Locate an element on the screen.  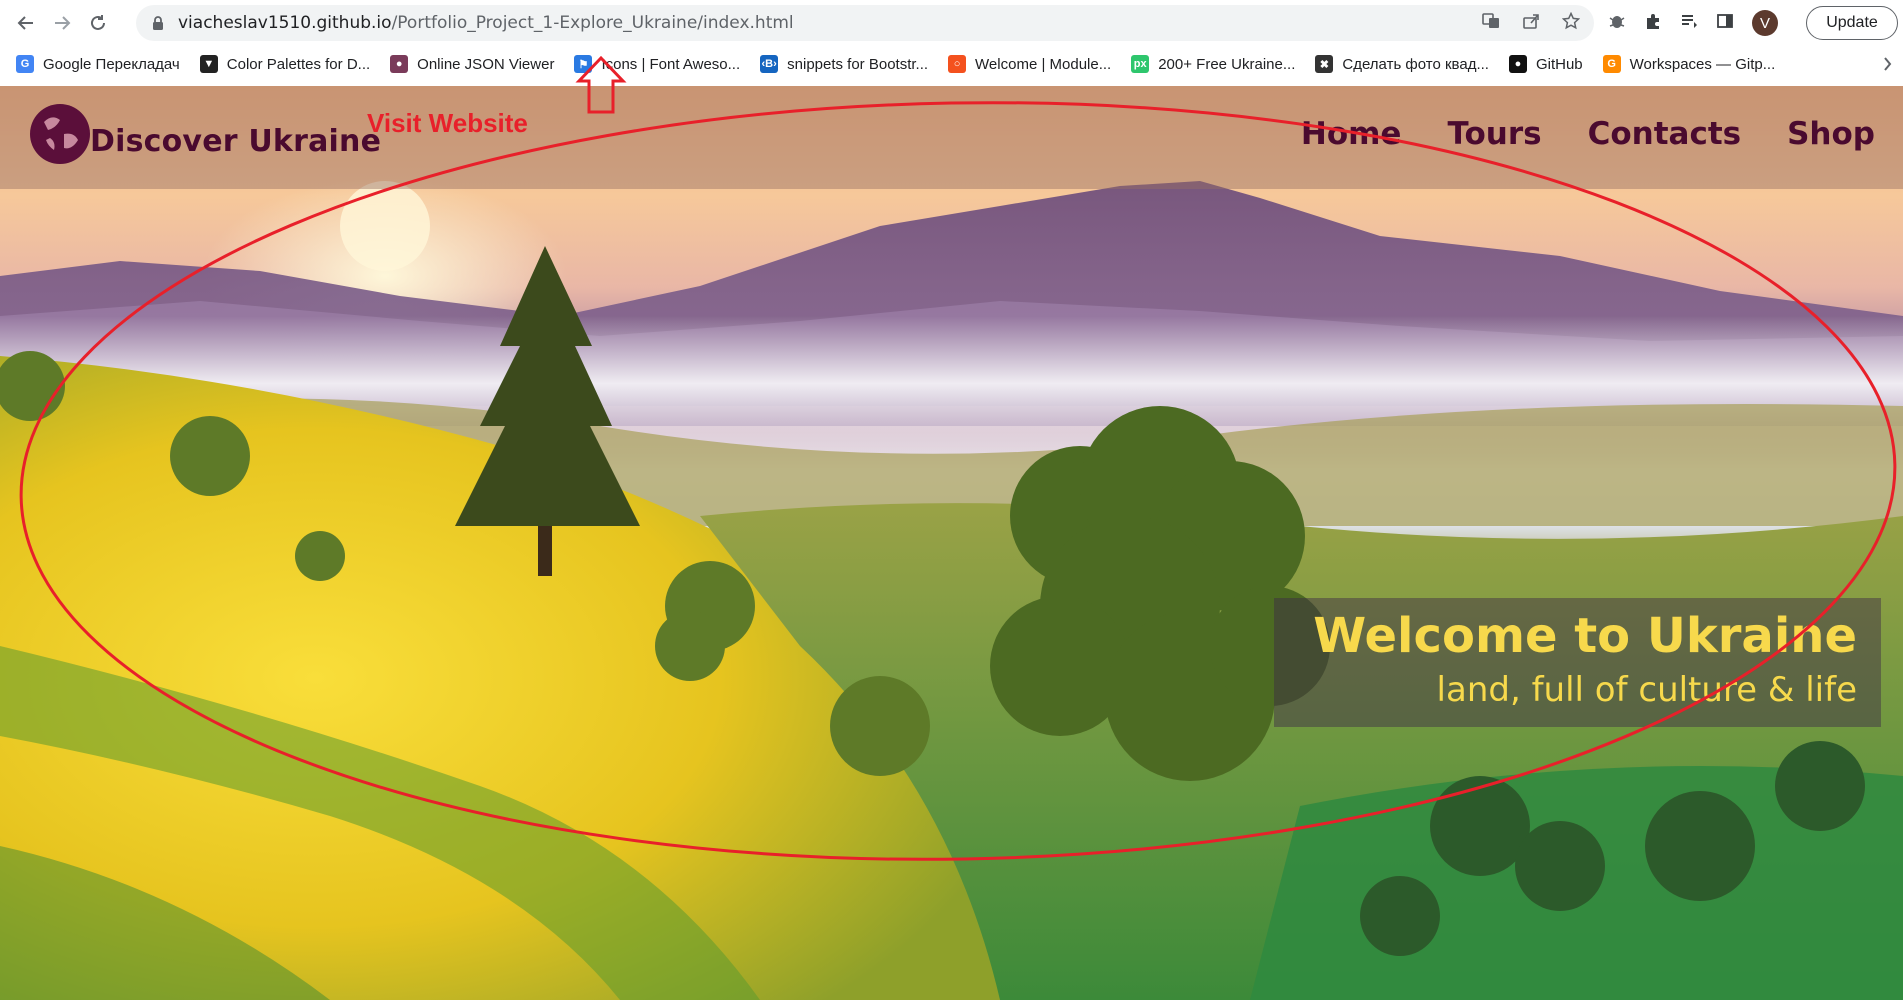
lock-icon is located at coordinates (158, 23).